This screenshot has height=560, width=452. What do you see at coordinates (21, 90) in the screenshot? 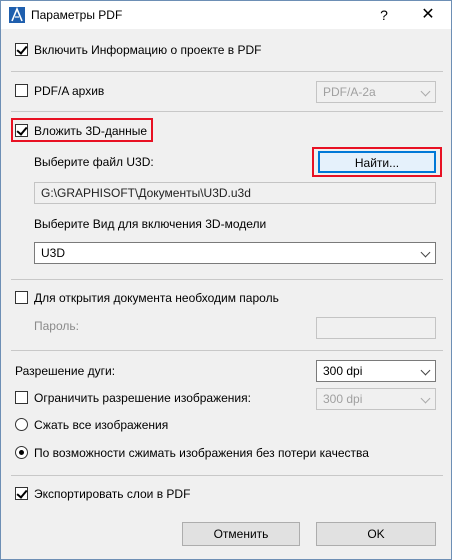
I see `pdfa-checkbox` at bounding box center [21, 90].